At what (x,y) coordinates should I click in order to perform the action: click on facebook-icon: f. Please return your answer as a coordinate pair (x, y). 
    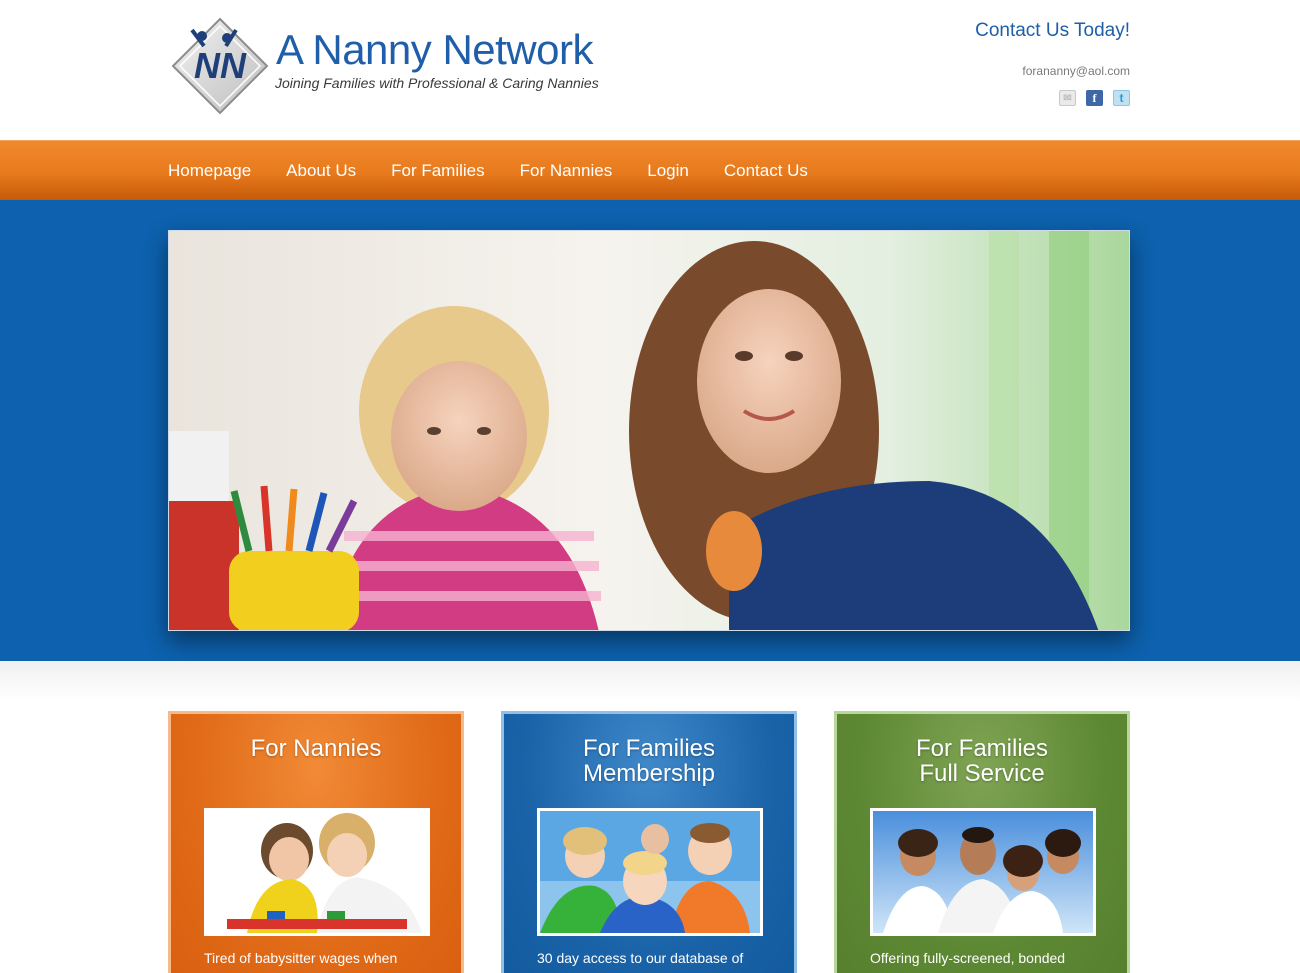
    Looking at the image, I should click on (1094, 98).